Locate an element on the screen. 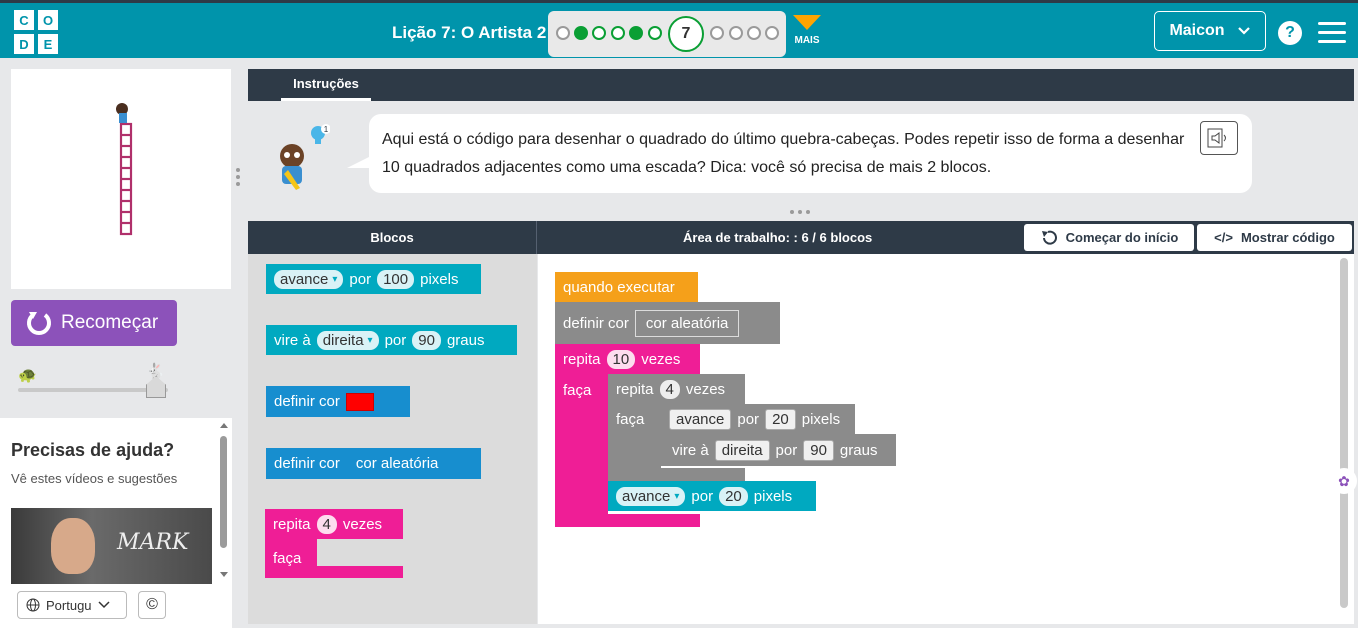 The width and height of the screenshot is (1358, 628). level-progress: 7 is located at coordinates (667, 34).